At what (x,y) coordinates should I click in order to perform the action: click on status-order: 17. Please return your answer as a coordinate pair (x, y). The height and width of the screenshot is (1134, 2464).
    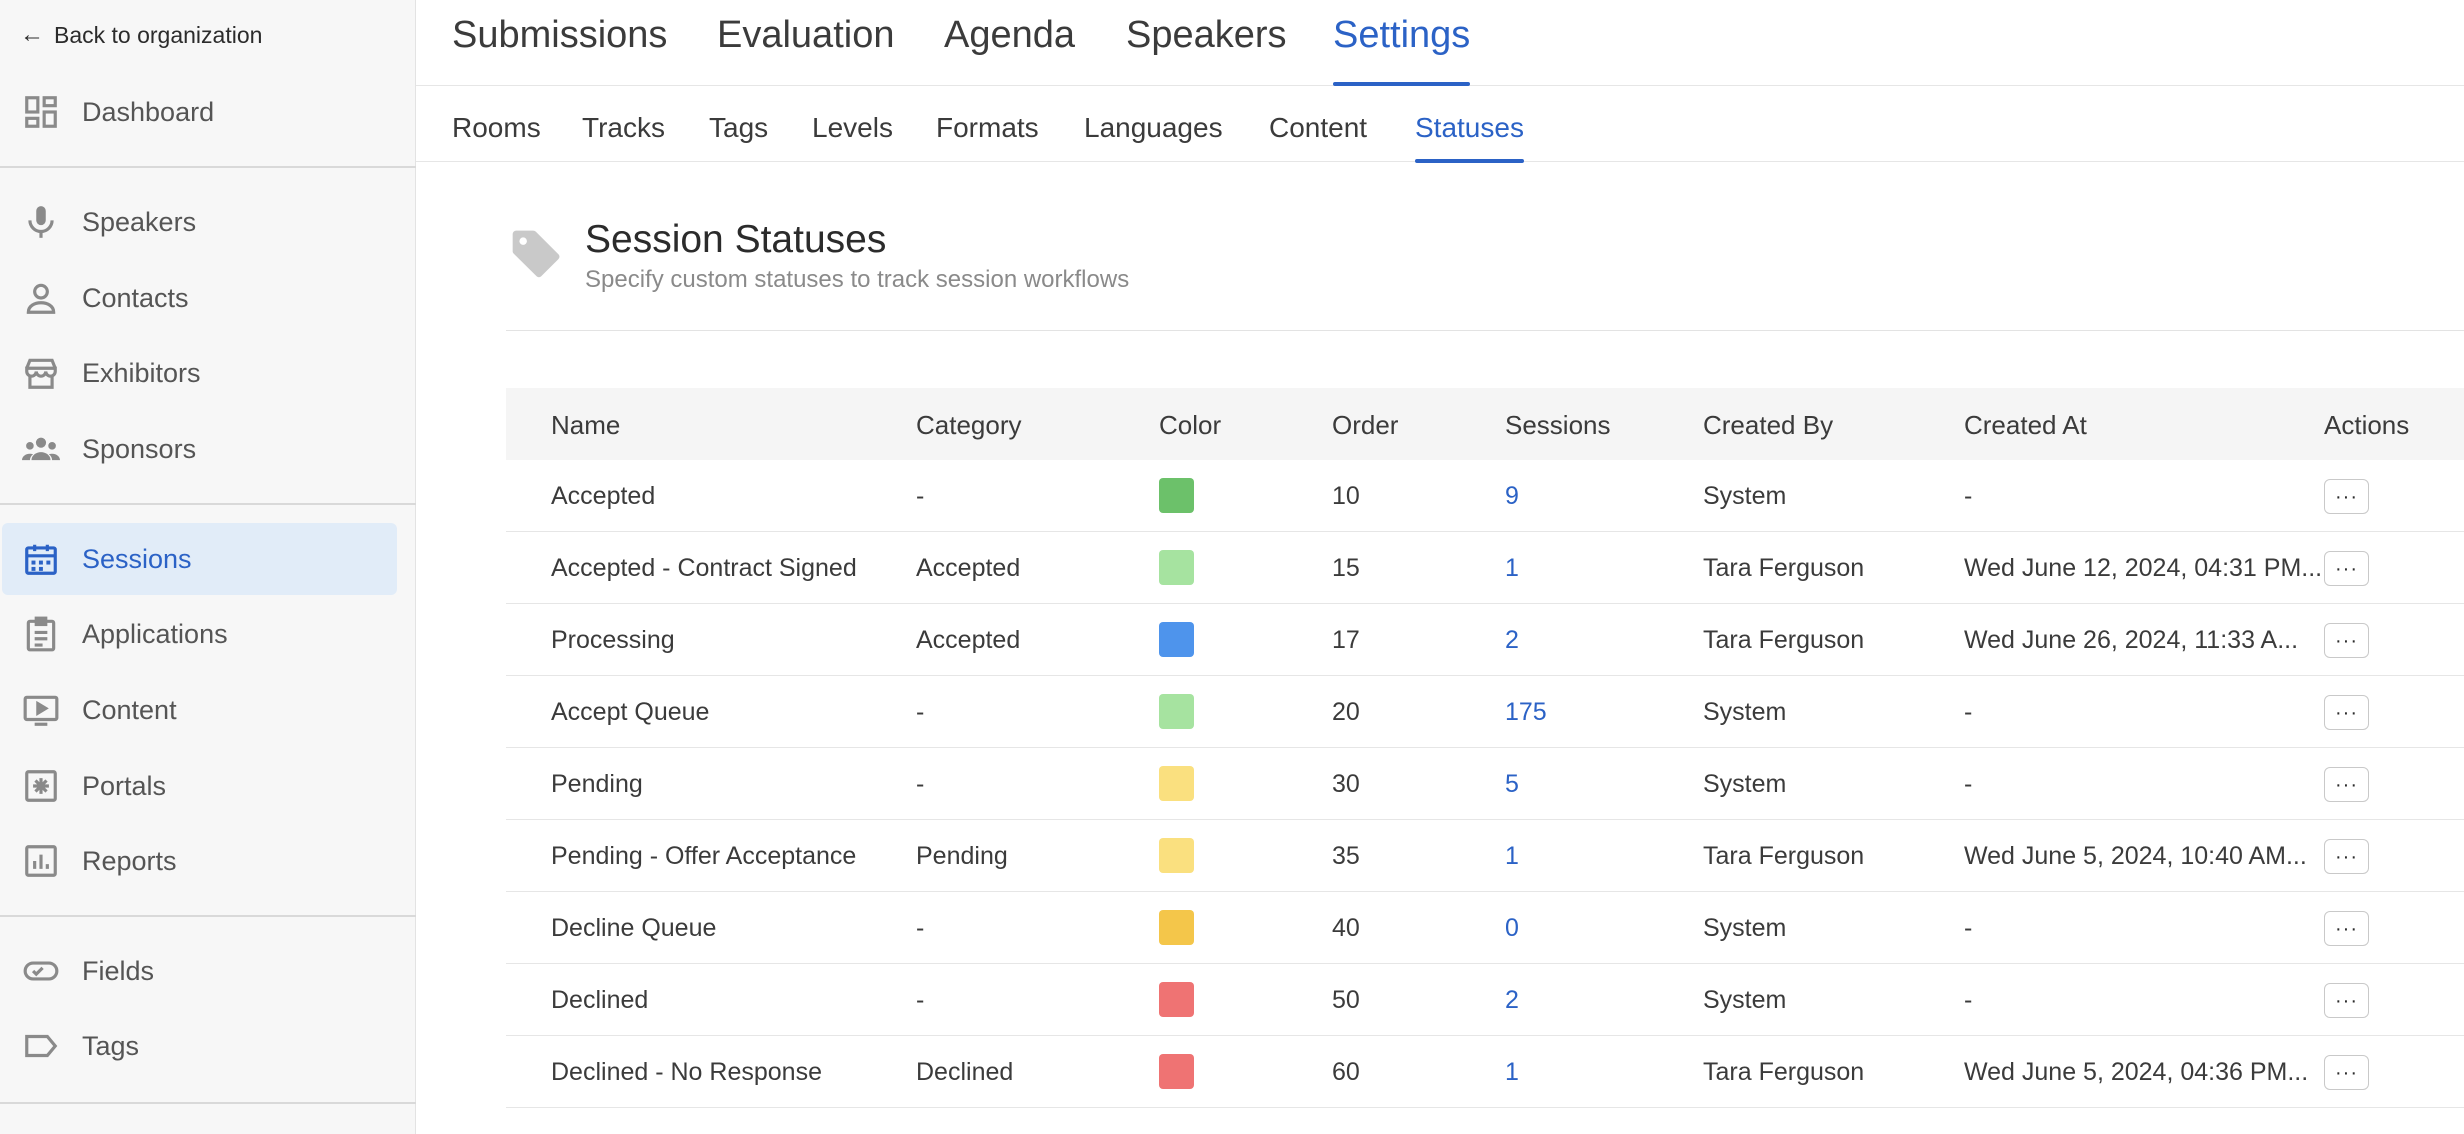
    Looking at the image, I should click on (1346, 640).